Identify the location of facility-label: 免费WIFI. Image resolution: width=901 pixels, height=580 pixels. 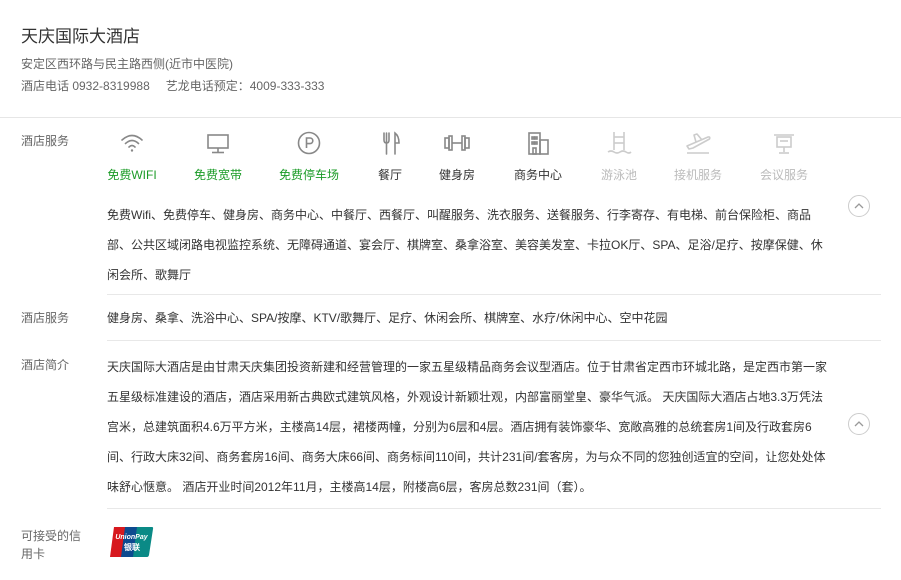
(132, 175).